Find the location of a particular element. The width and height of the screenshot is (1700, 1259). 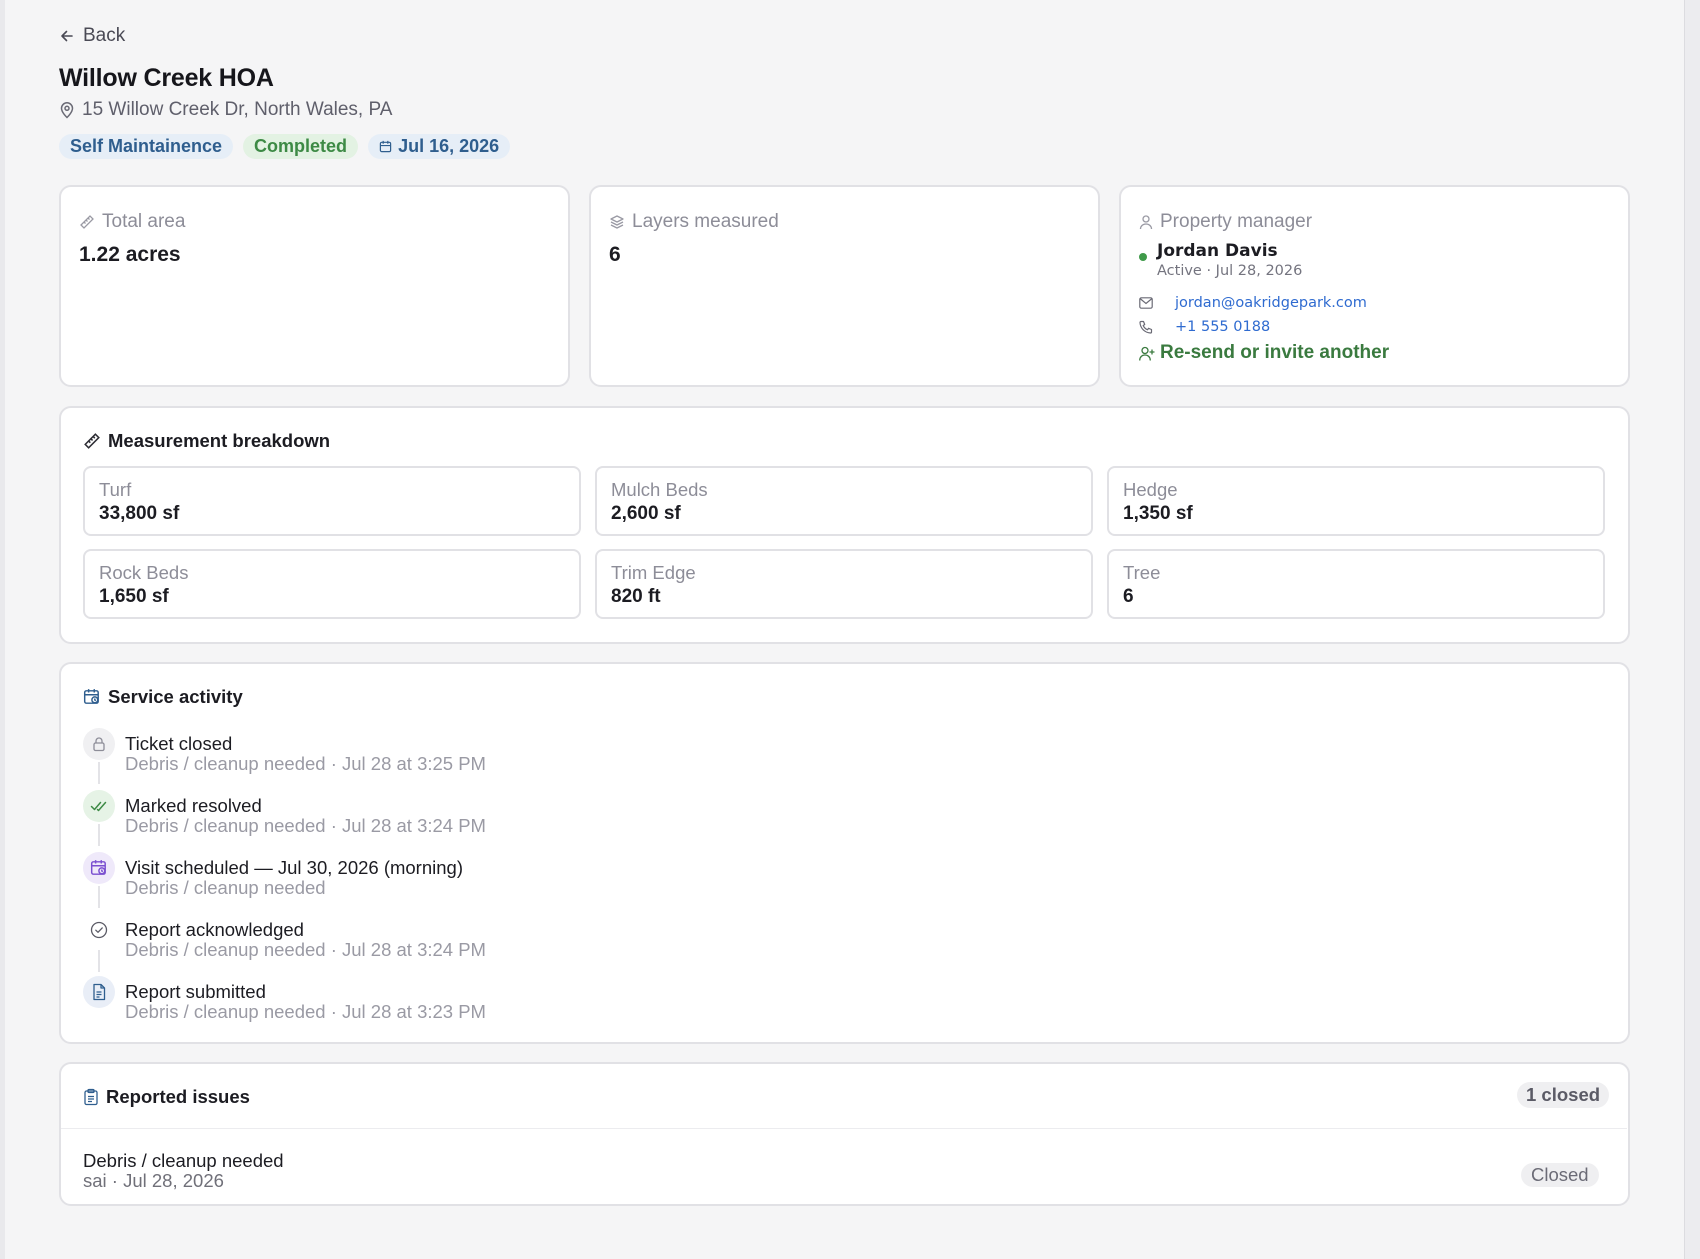

date-badge: Jul 16, 2026 is located at coordinates (439, 146).